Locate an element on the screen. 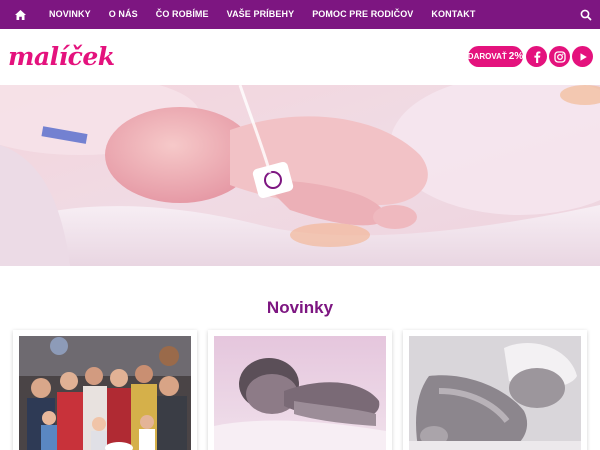 The height and width of the screenshot is (450, 600). home-button is located at coordinates (20, 14).